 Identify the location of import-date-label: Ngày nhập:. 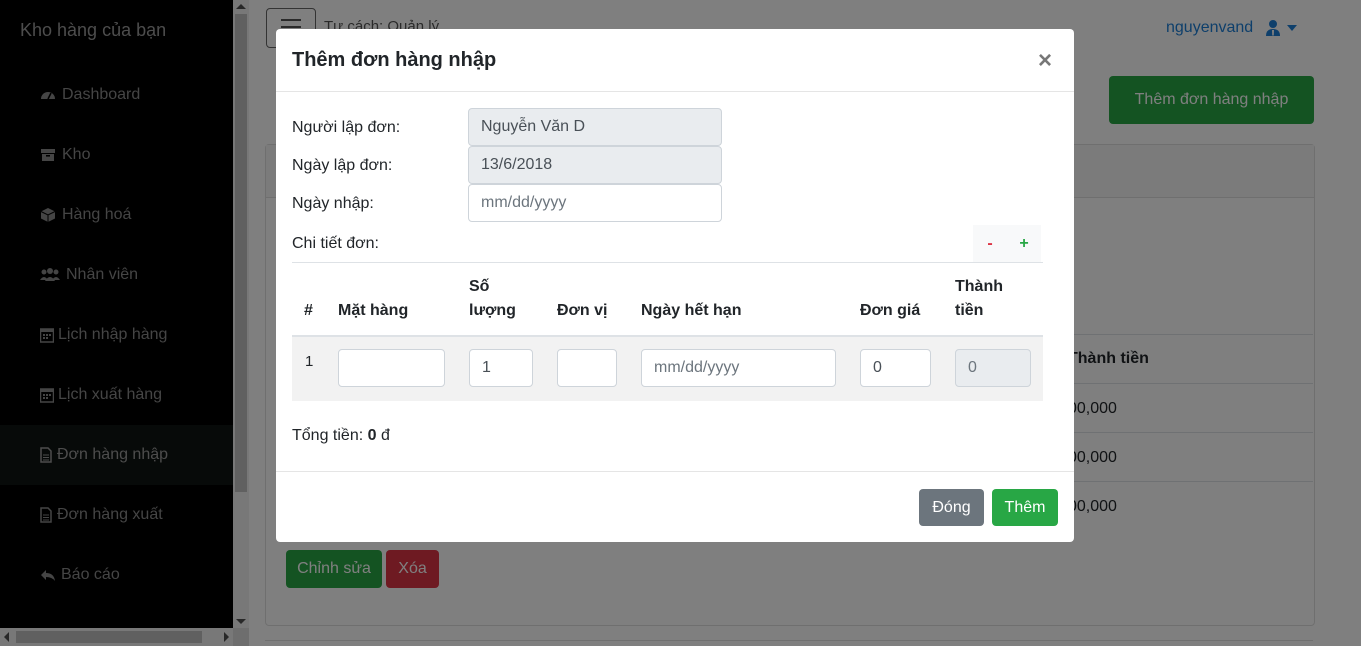
(333, 203).